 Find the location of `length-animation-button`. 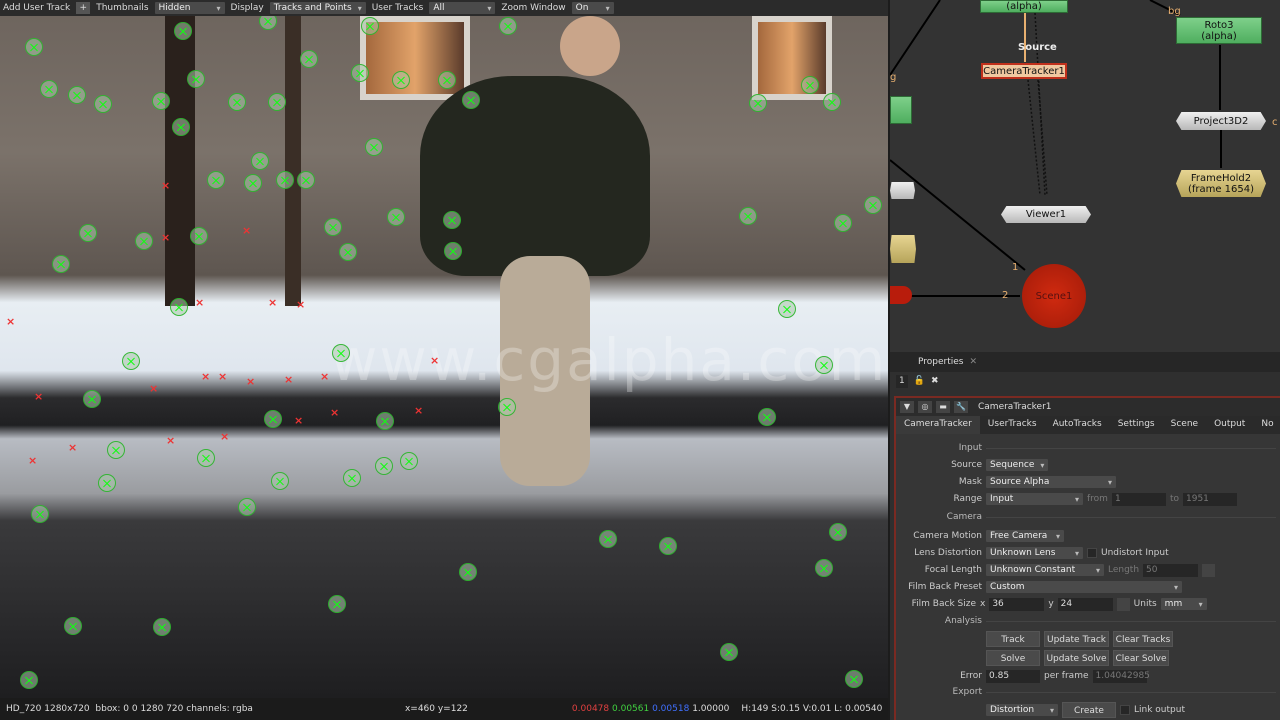

length-animation-button is located at coordinates (1209, 570).